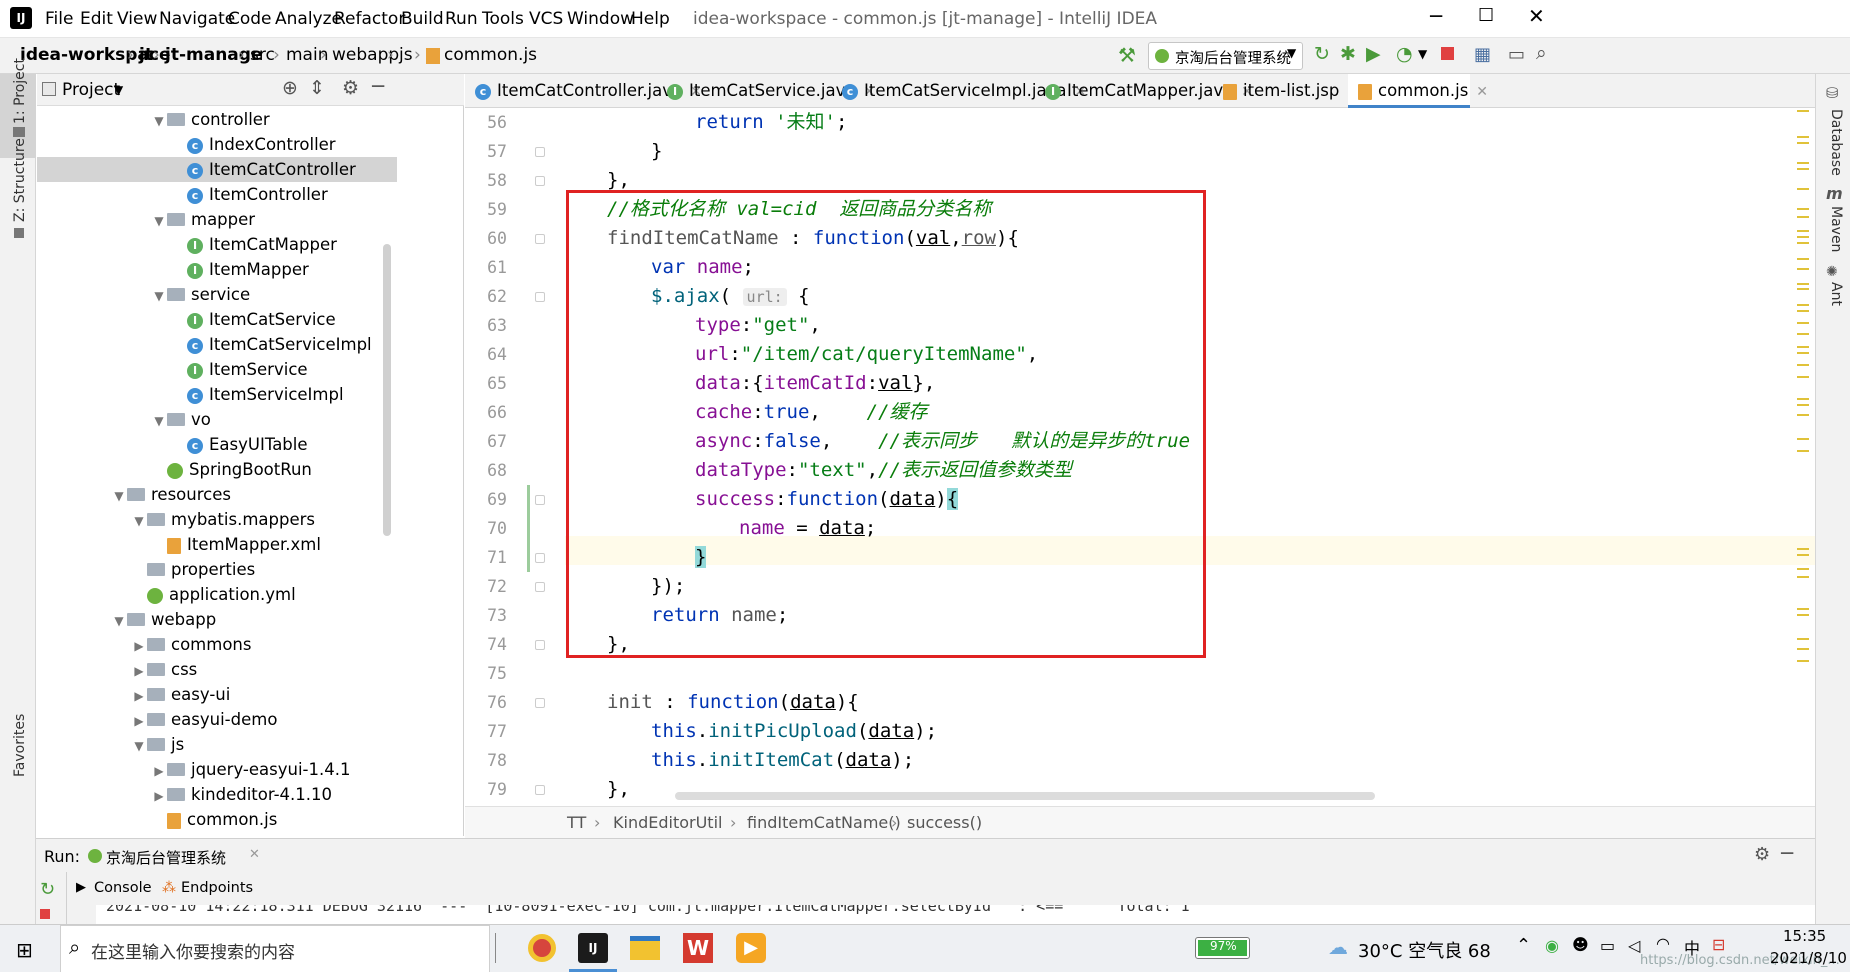 The image size is (1850, 972). I want to click on breadcrumb-item: TT, so click(576, 822).